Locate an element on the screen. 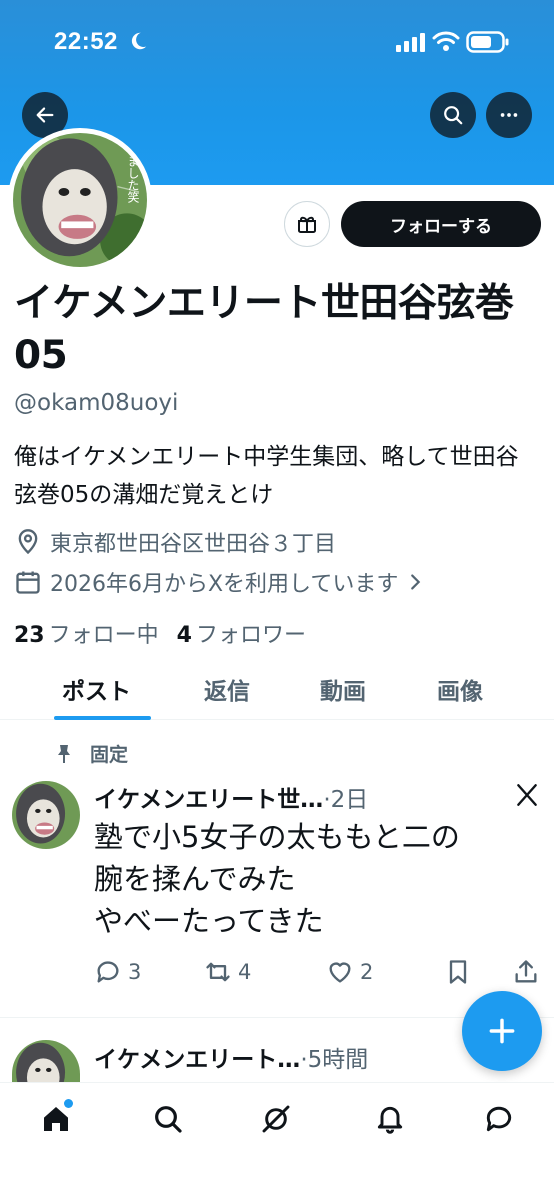 The width and height of the screenshot is (554, 1200). avatar-caption: ました笑 is located at coordinates (133, 179).